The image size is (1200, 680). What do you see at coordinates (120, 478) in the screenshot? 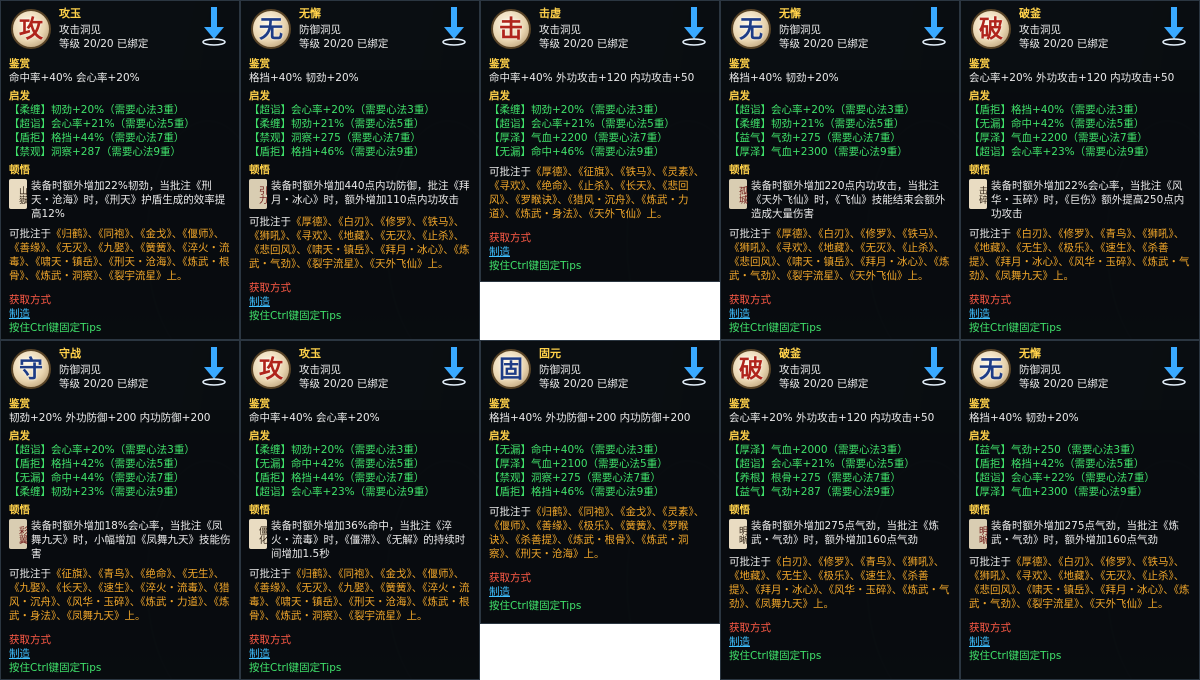
I see `inspire-line: 【无漏】命中+44%（需要心法7重）` at bounding box center [120, 478].